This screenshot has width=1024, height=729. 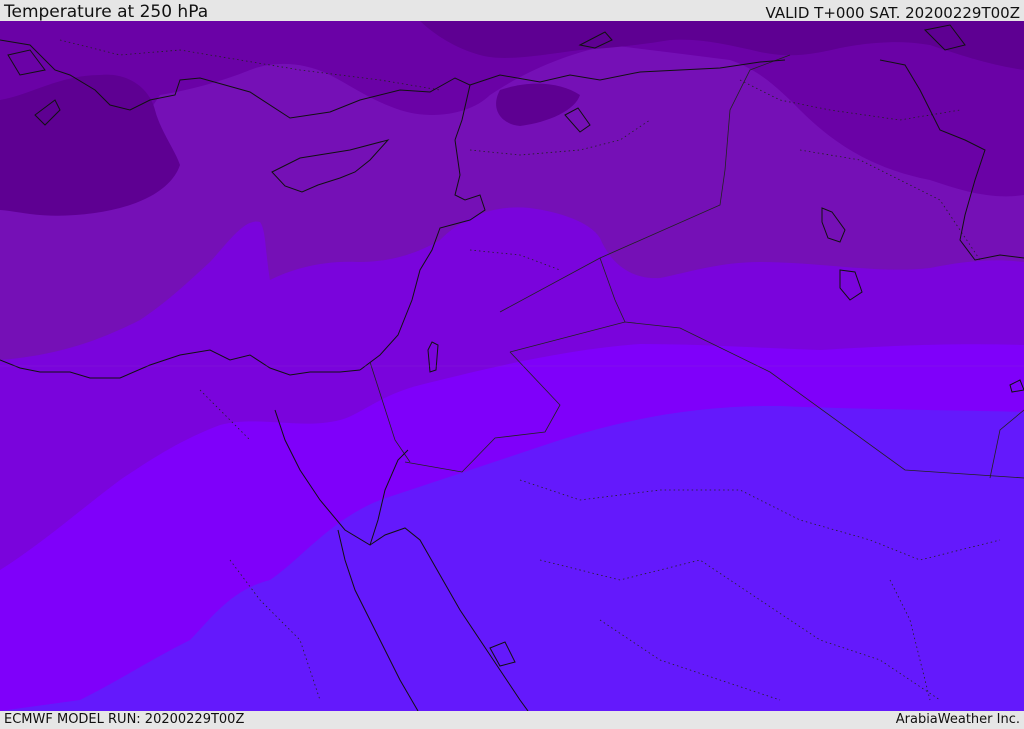 What do you see at coordinates (124, 719) in the screenshot?
I see `model-run: ECMWF MODEL RUN: 20200229T00Z` at bounding box center [124, 719].